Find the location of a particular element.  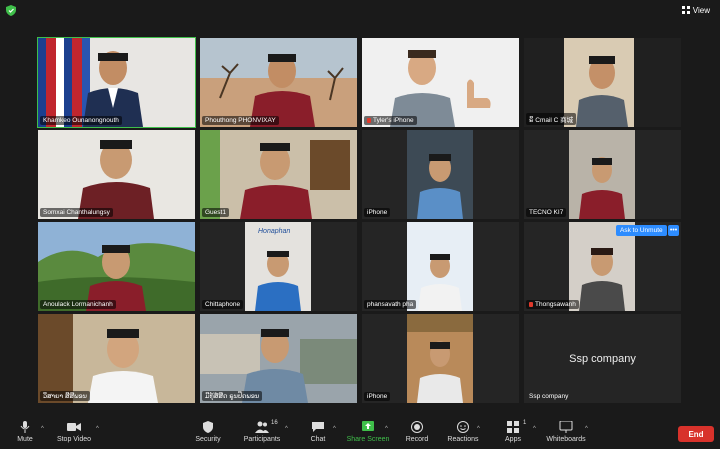

apps-count: 1 is located at coordinates (525, 423).